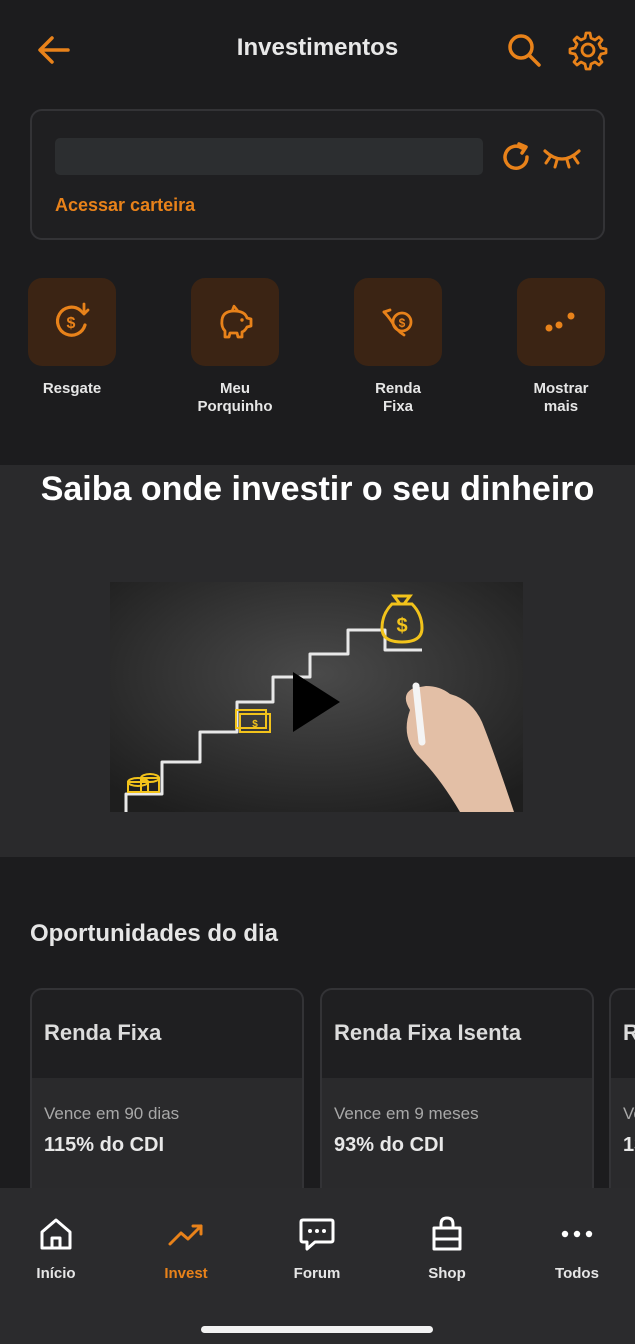 The image size is (635, 1344). I want to click on card-title: Renda Fixa Isenta, so click(428, 1032).